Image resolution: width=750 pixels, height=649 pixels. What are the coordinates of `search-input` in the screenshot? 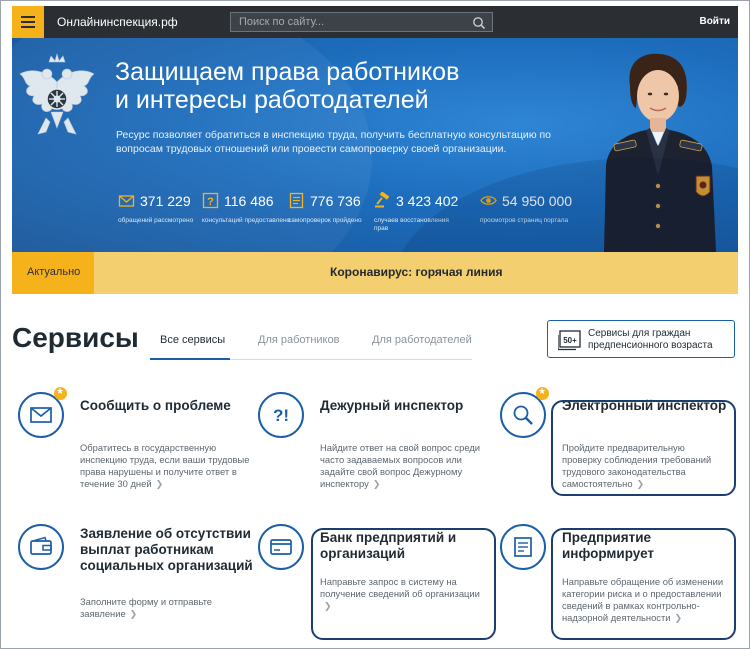 It's located at (351, 22).